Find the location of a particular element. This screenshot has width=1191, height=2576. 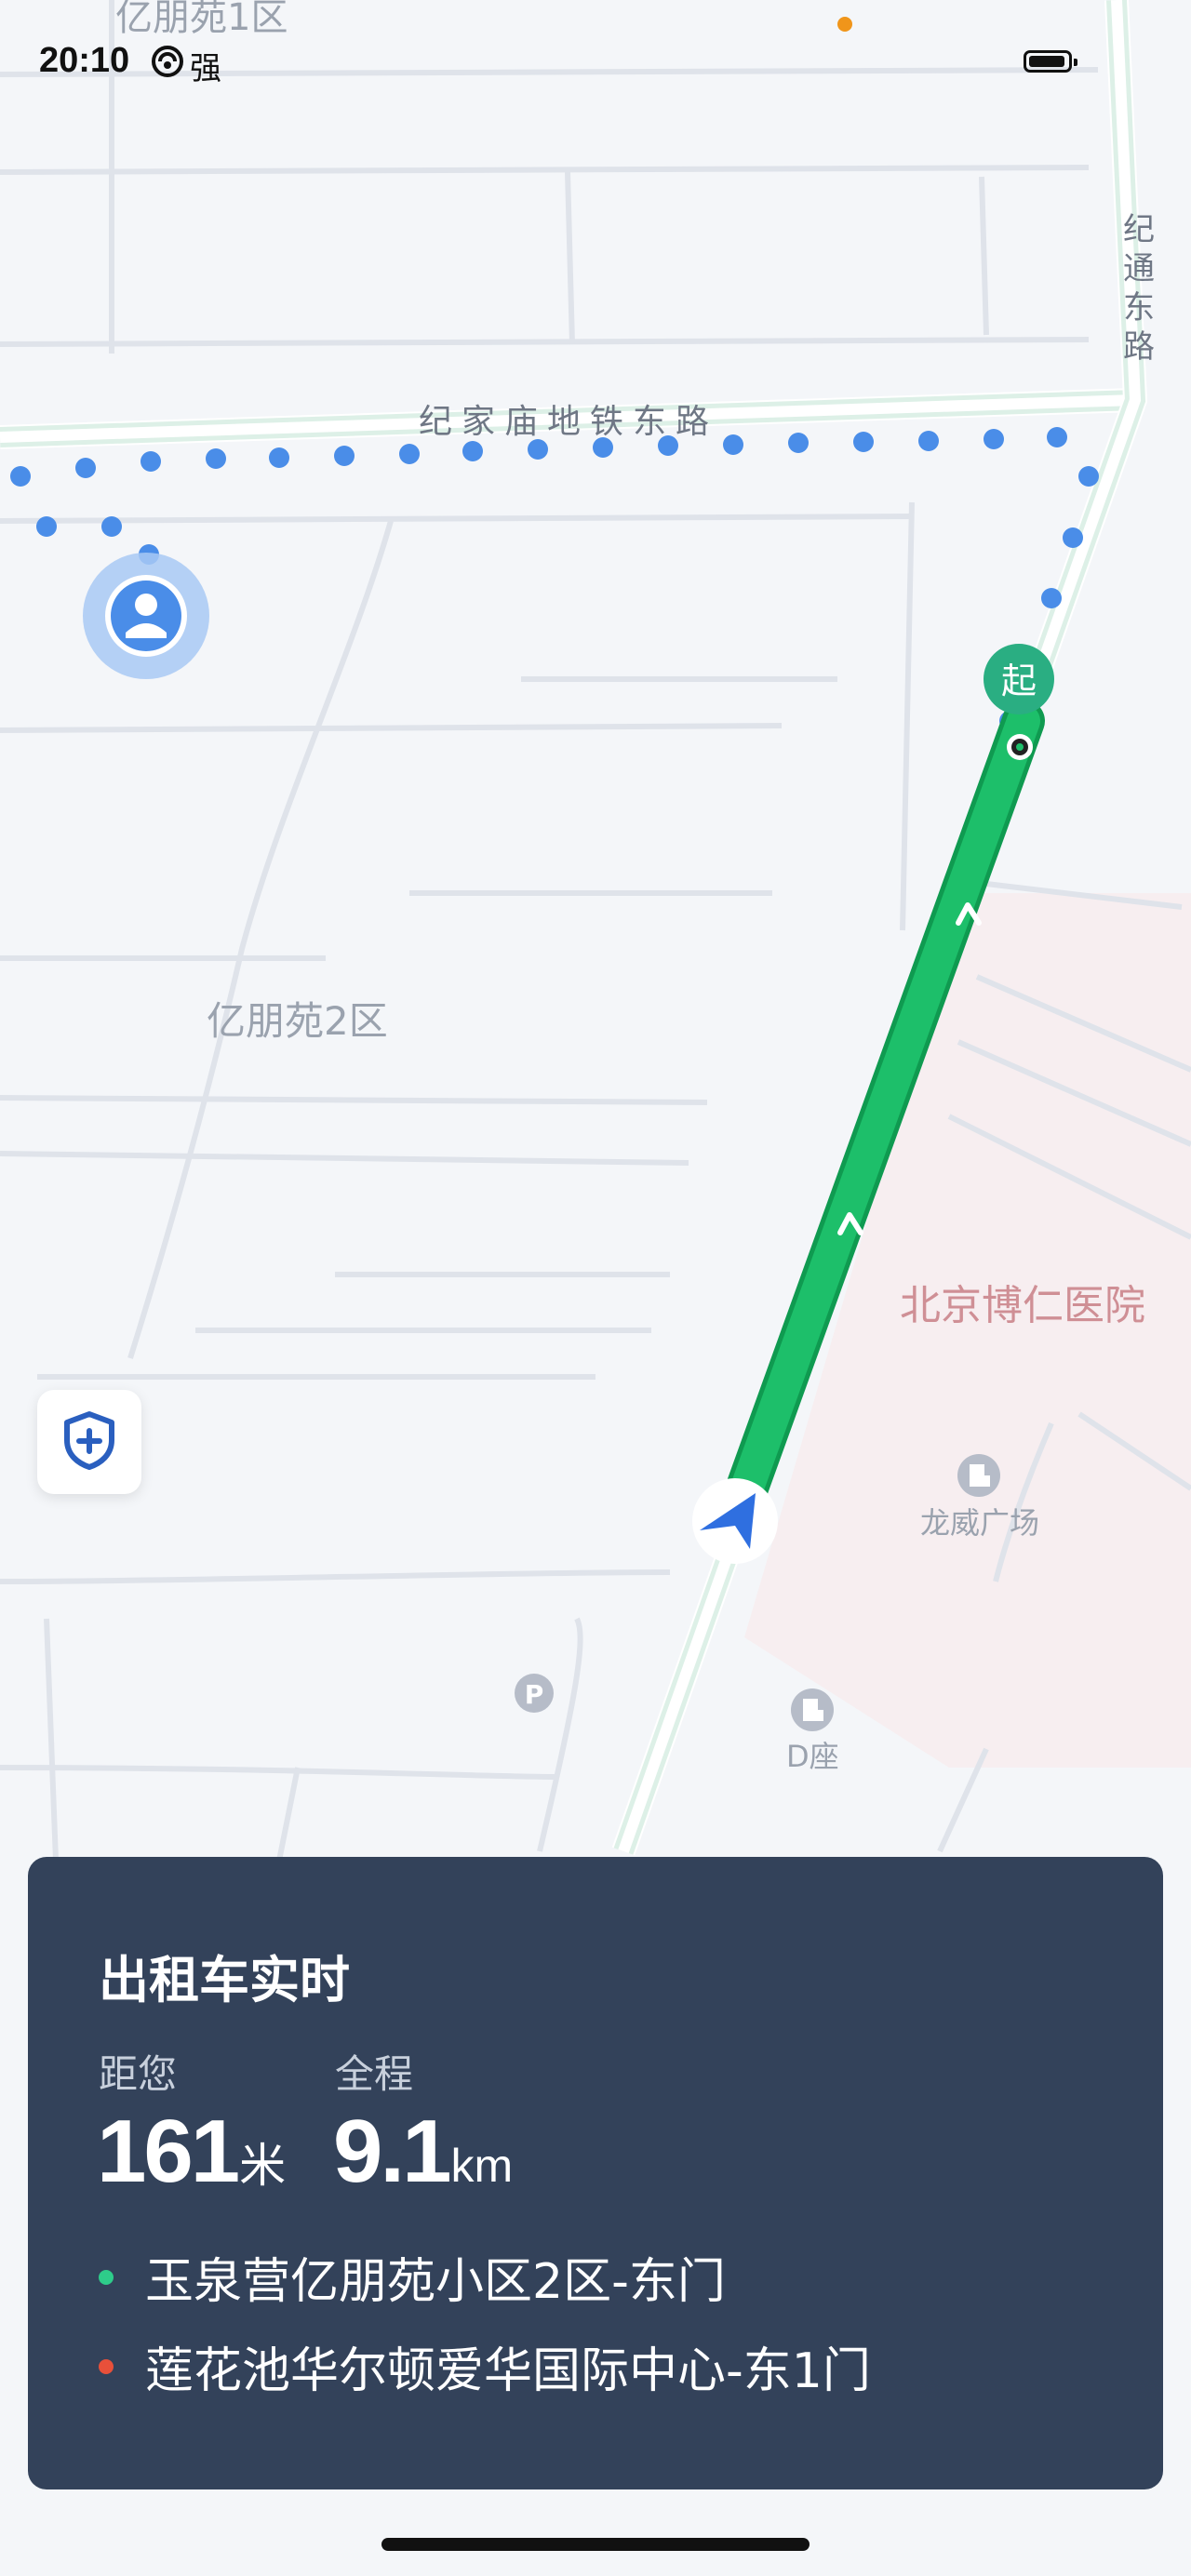

total-number: 9.1 is located at coordinates (392, 2151).